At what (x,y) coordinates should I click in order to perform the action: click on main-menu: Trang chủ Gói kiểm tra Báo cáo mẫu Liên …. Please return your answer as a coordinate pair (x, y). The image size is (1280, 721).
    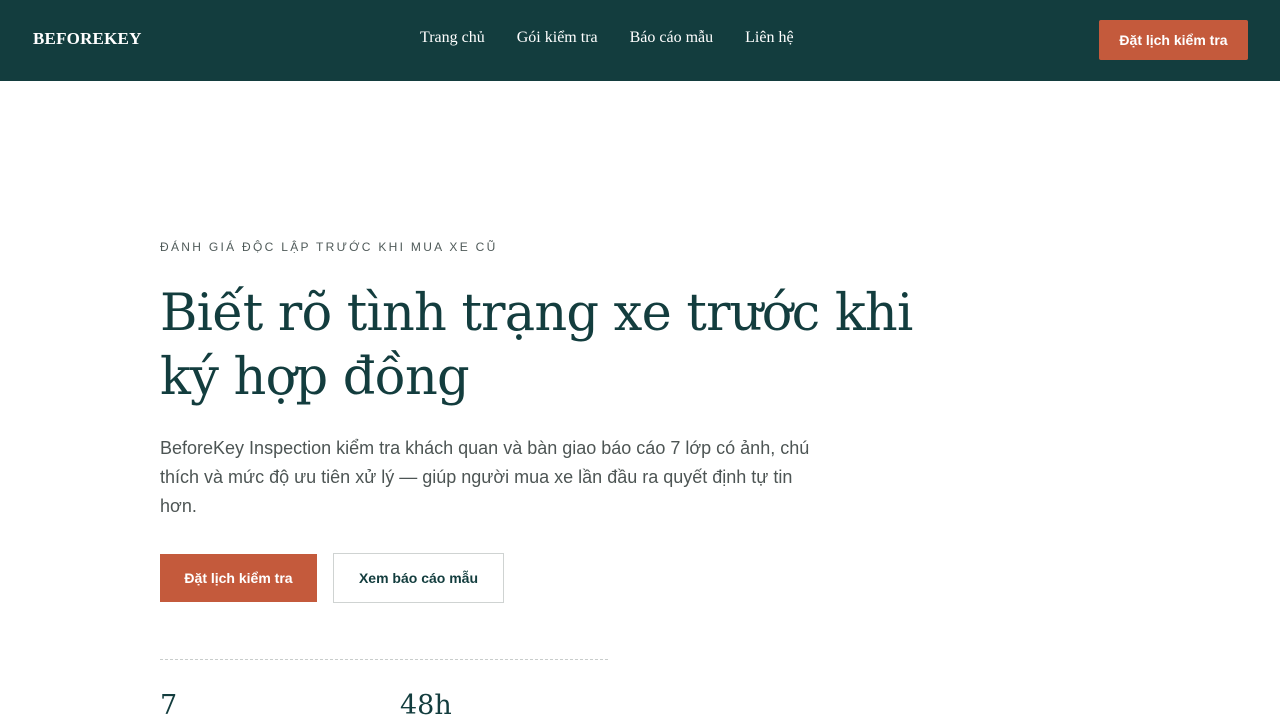
    Looking at the image, I should click on (607, 38).